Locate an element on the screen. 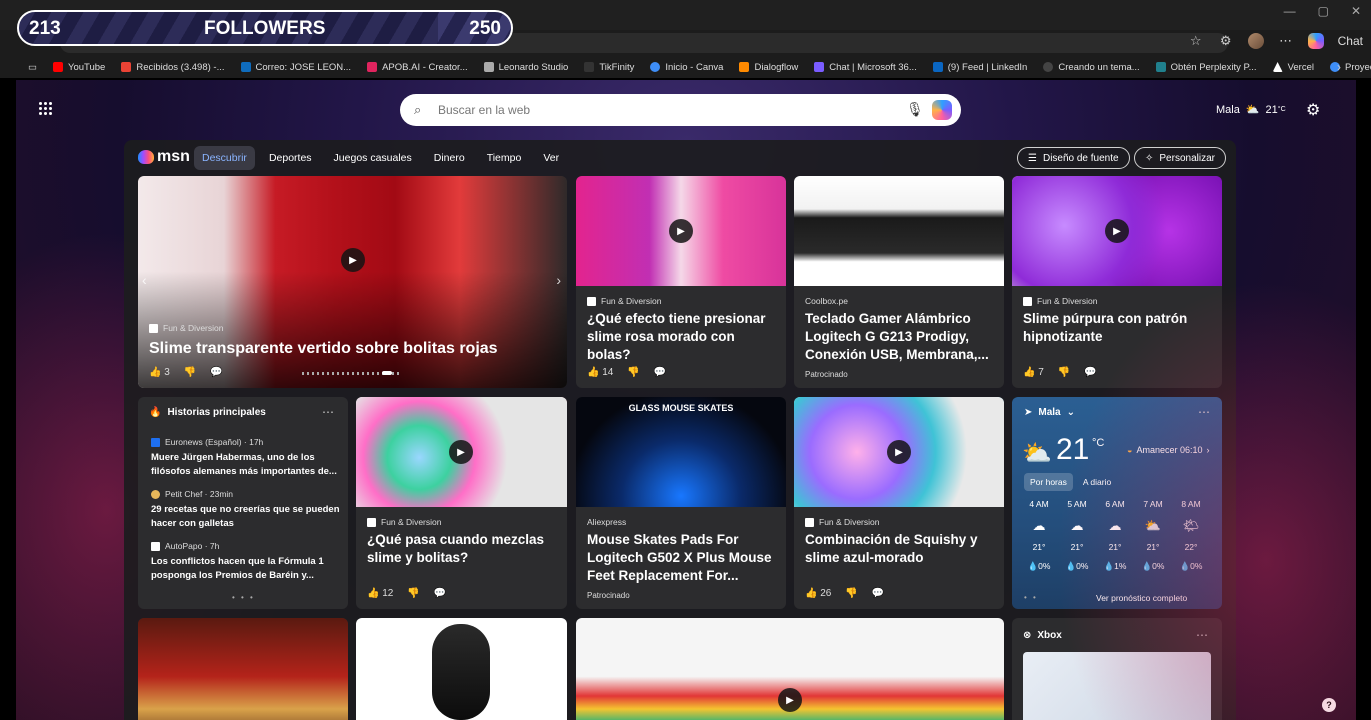 This screenshot has width=1371, height=720. bookmark-leonardo: Leonardo Studio is located at coordinates (526, 67).